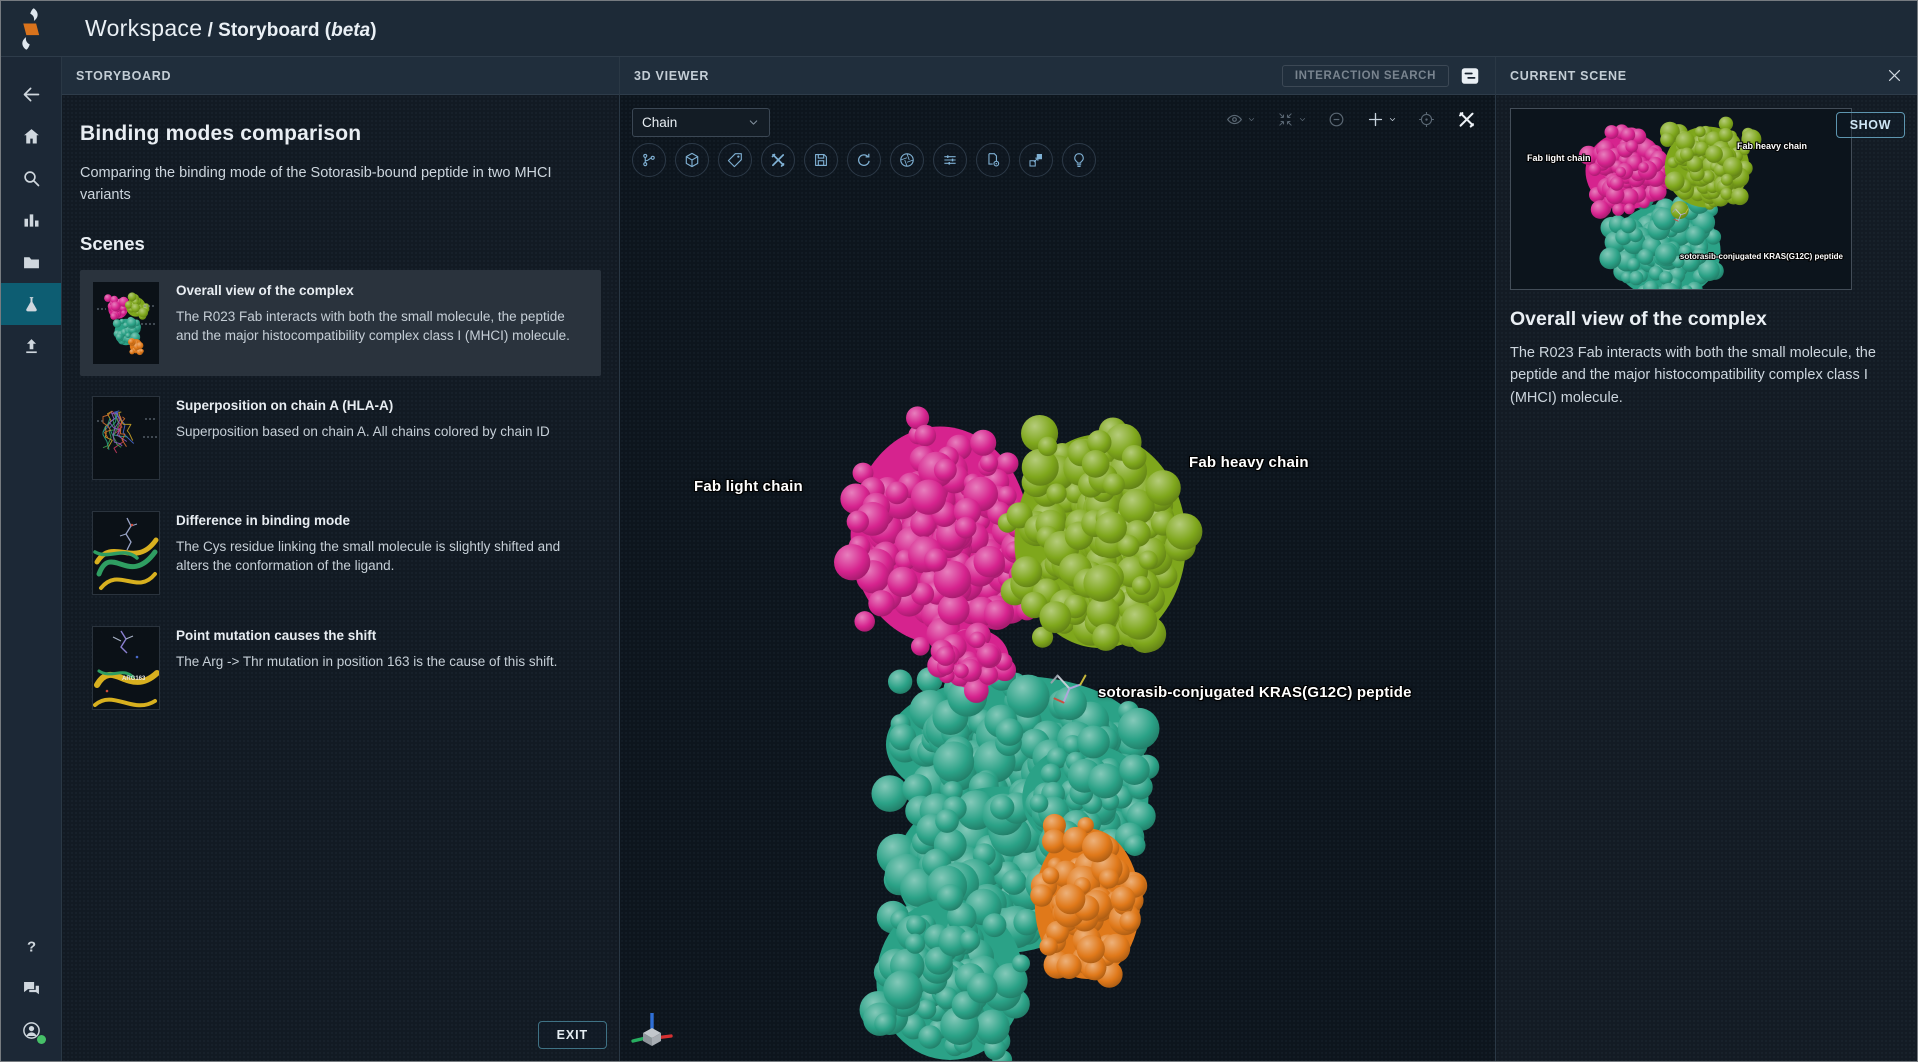 This screenshot has width=1918, height=1062. What do you see at coordinates (993, 160) in the screenshot?
I see `toolbar-state-button` at bounding box center [993, 160].